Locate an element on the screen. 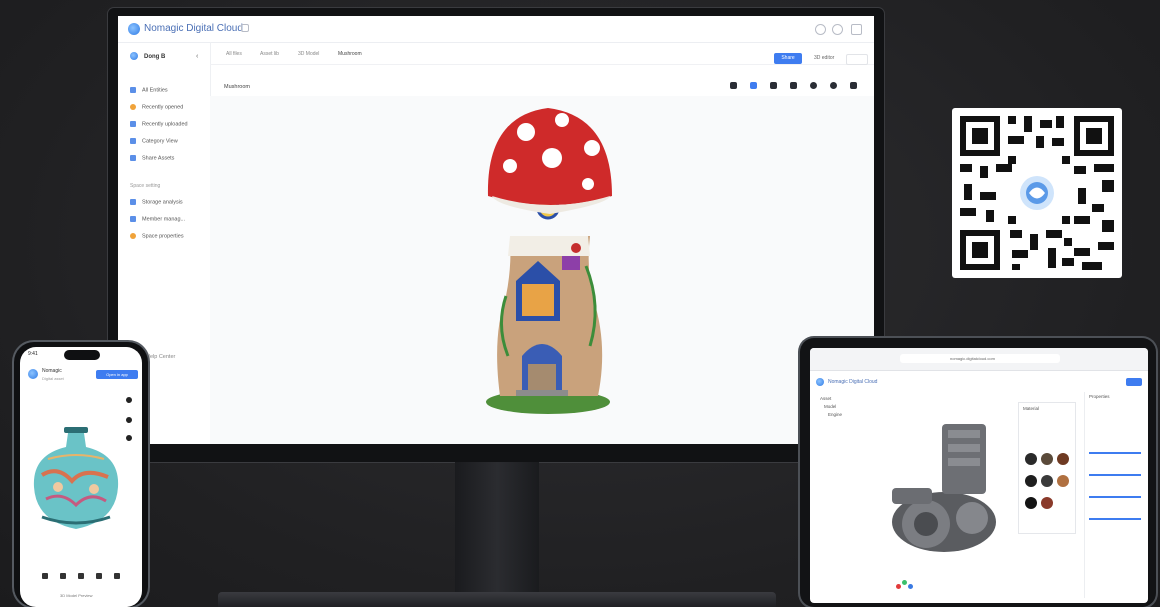  breadcrumb-current: Mushroom is located at coordinates (350, 54).